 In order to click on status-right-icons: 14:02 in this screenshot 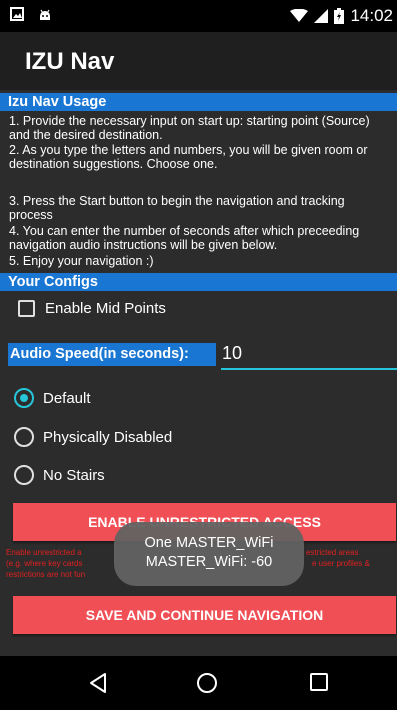, I will do `click(341, 16)`.